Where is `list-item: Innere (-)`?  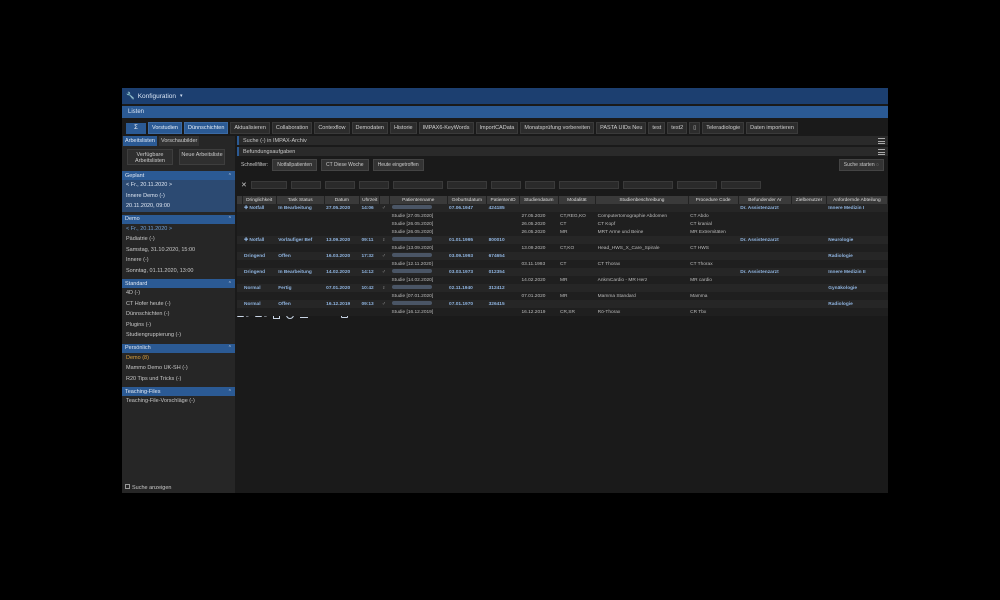
list-item: Innere (-) is located at coordinates (178, 260).